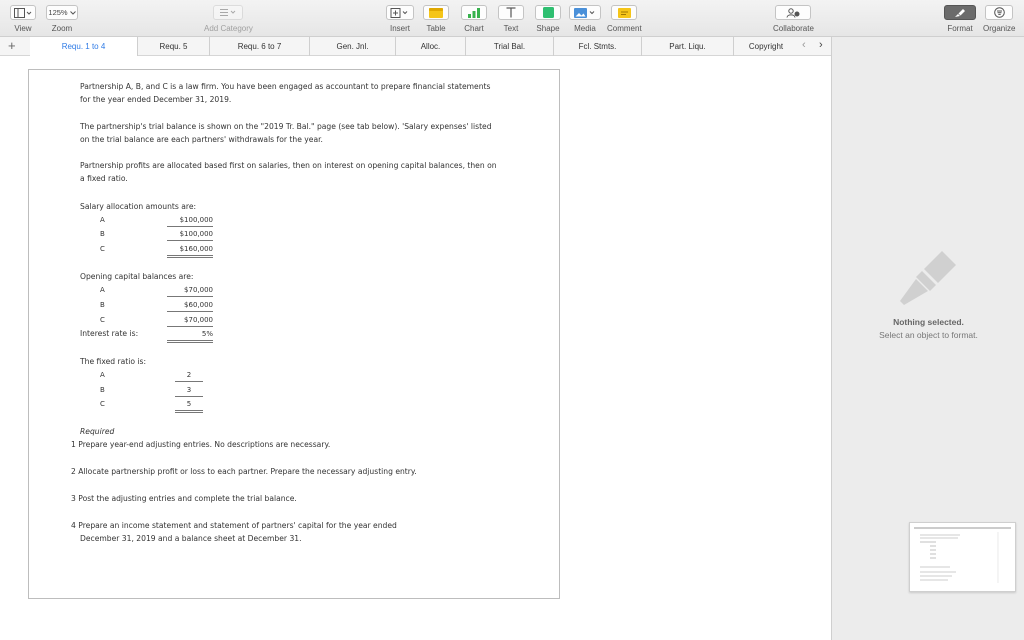 The height and width of the screenshot is (640, 1024). What do you see at coordinates (688, 46) in the screenshot?
I see `tab-part-liqu: Part. Liqu.` at bounding box center [688, 46].